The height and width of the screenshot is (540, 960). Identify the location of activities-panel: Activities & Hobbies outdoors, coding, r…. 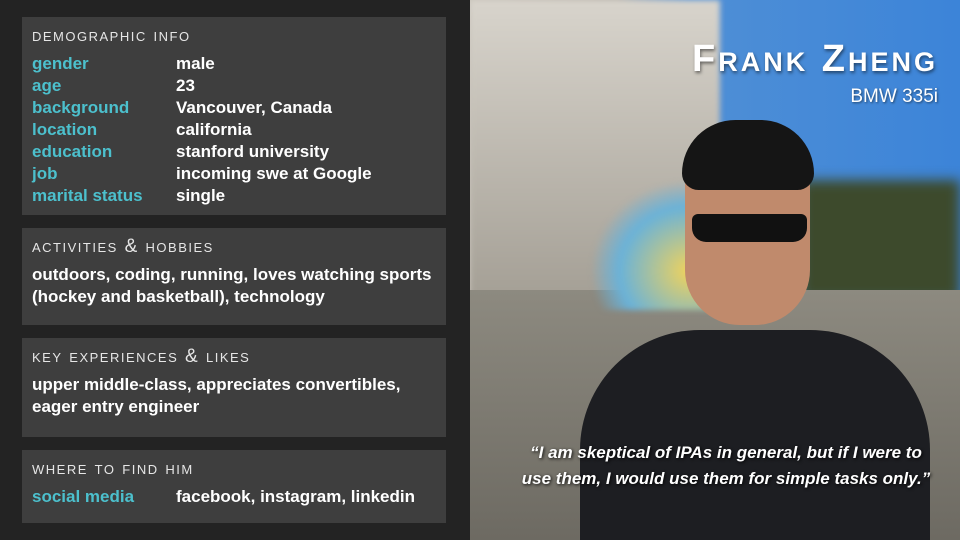
(234, 276).